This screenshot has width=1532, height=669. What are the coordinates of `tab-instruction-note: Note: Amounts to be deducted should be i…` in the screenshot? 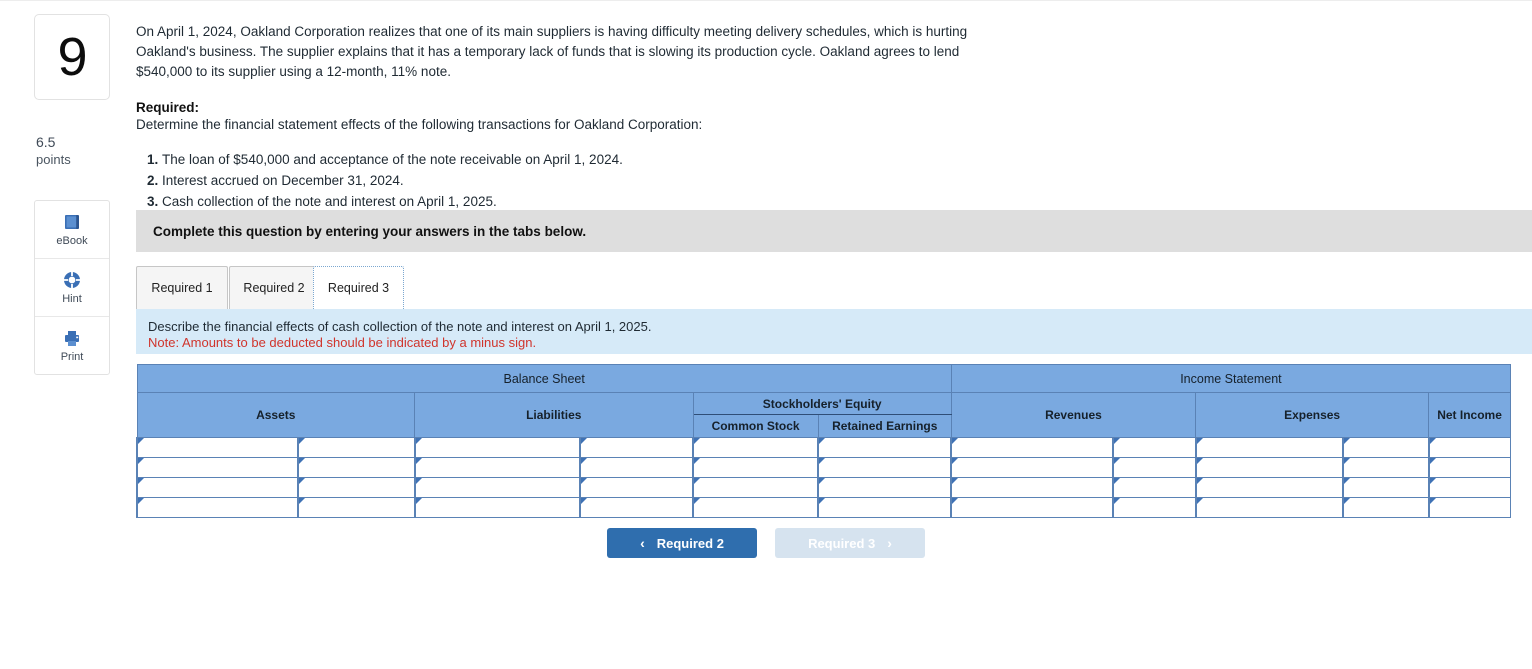 It's located at (342, 342).